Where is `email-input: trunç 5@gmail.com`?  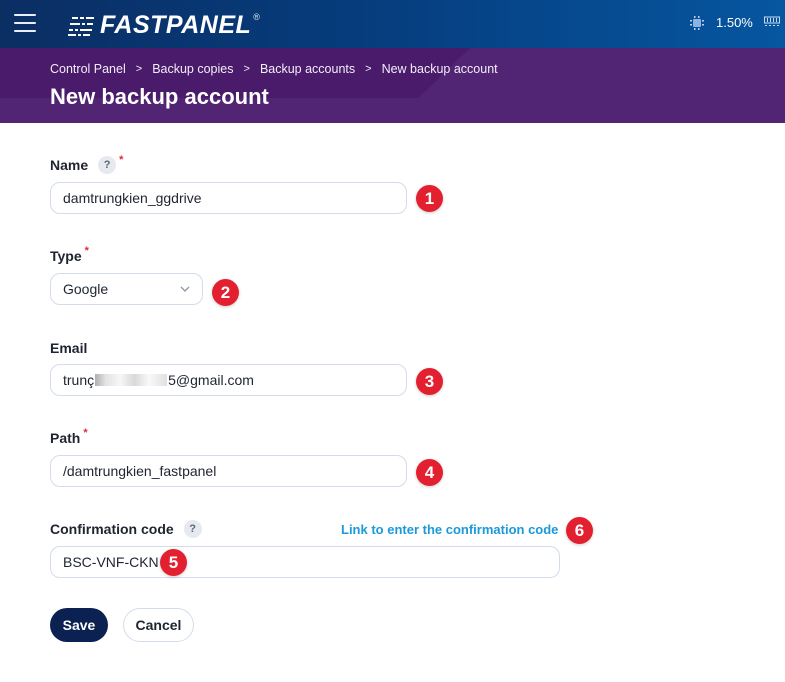 email-input: trunç 5@gmail.com is located at coordinates (228, 380).